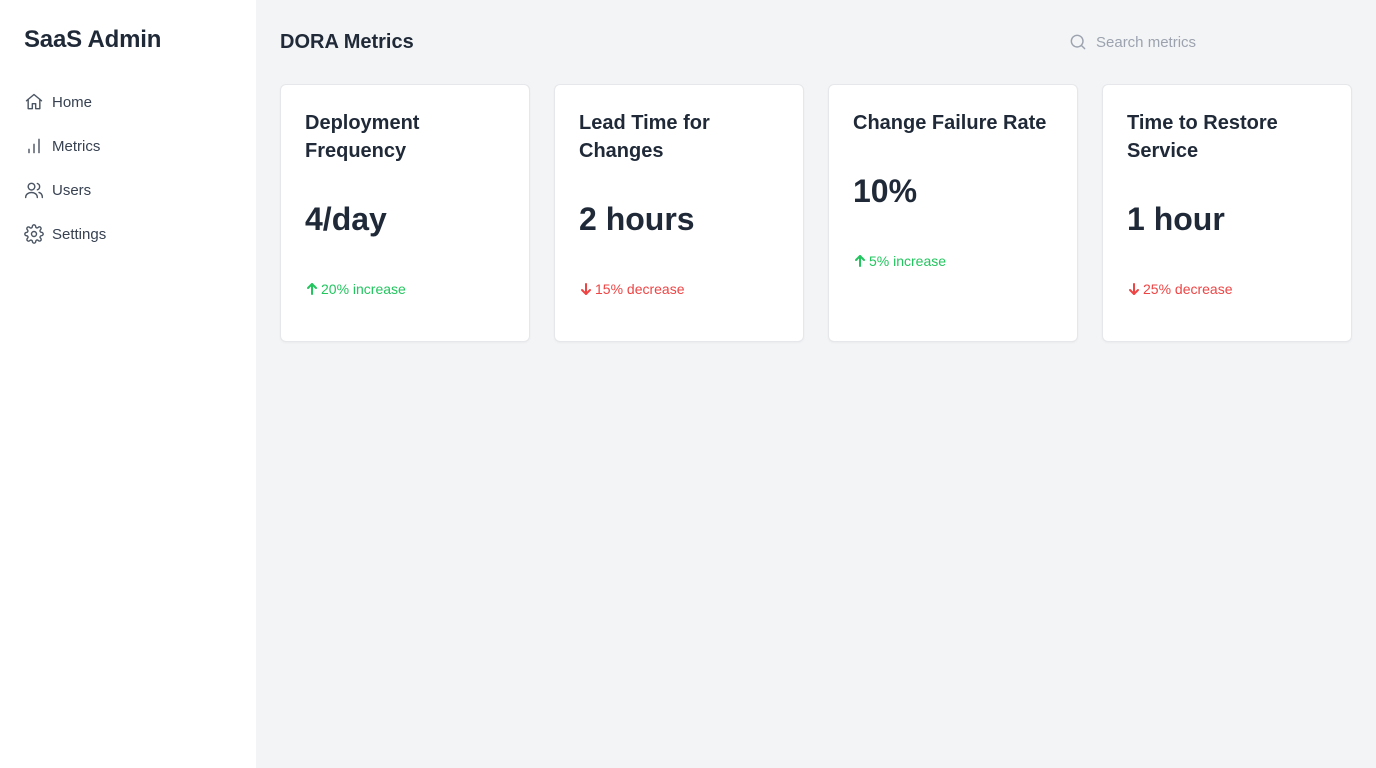 The width and height of the screenshot is (1376, 768). Describe the element at coordinates (34, 102) in the screenshot. I see `home-icon` at that location.